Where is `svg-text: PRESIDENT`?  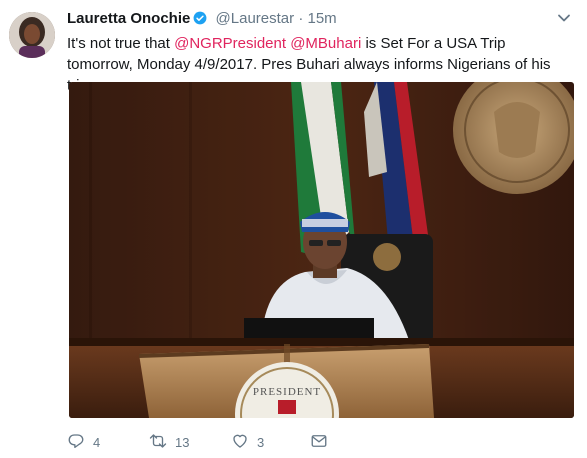 svg-text: PRESIDENT is located at coordinates (287, 392).